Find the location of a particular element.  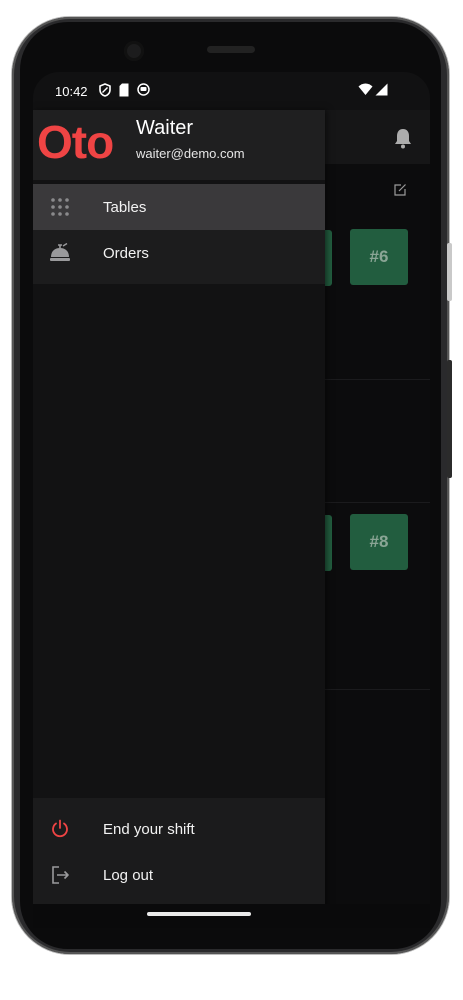

home-indicator is located at coordinates (199, 914).